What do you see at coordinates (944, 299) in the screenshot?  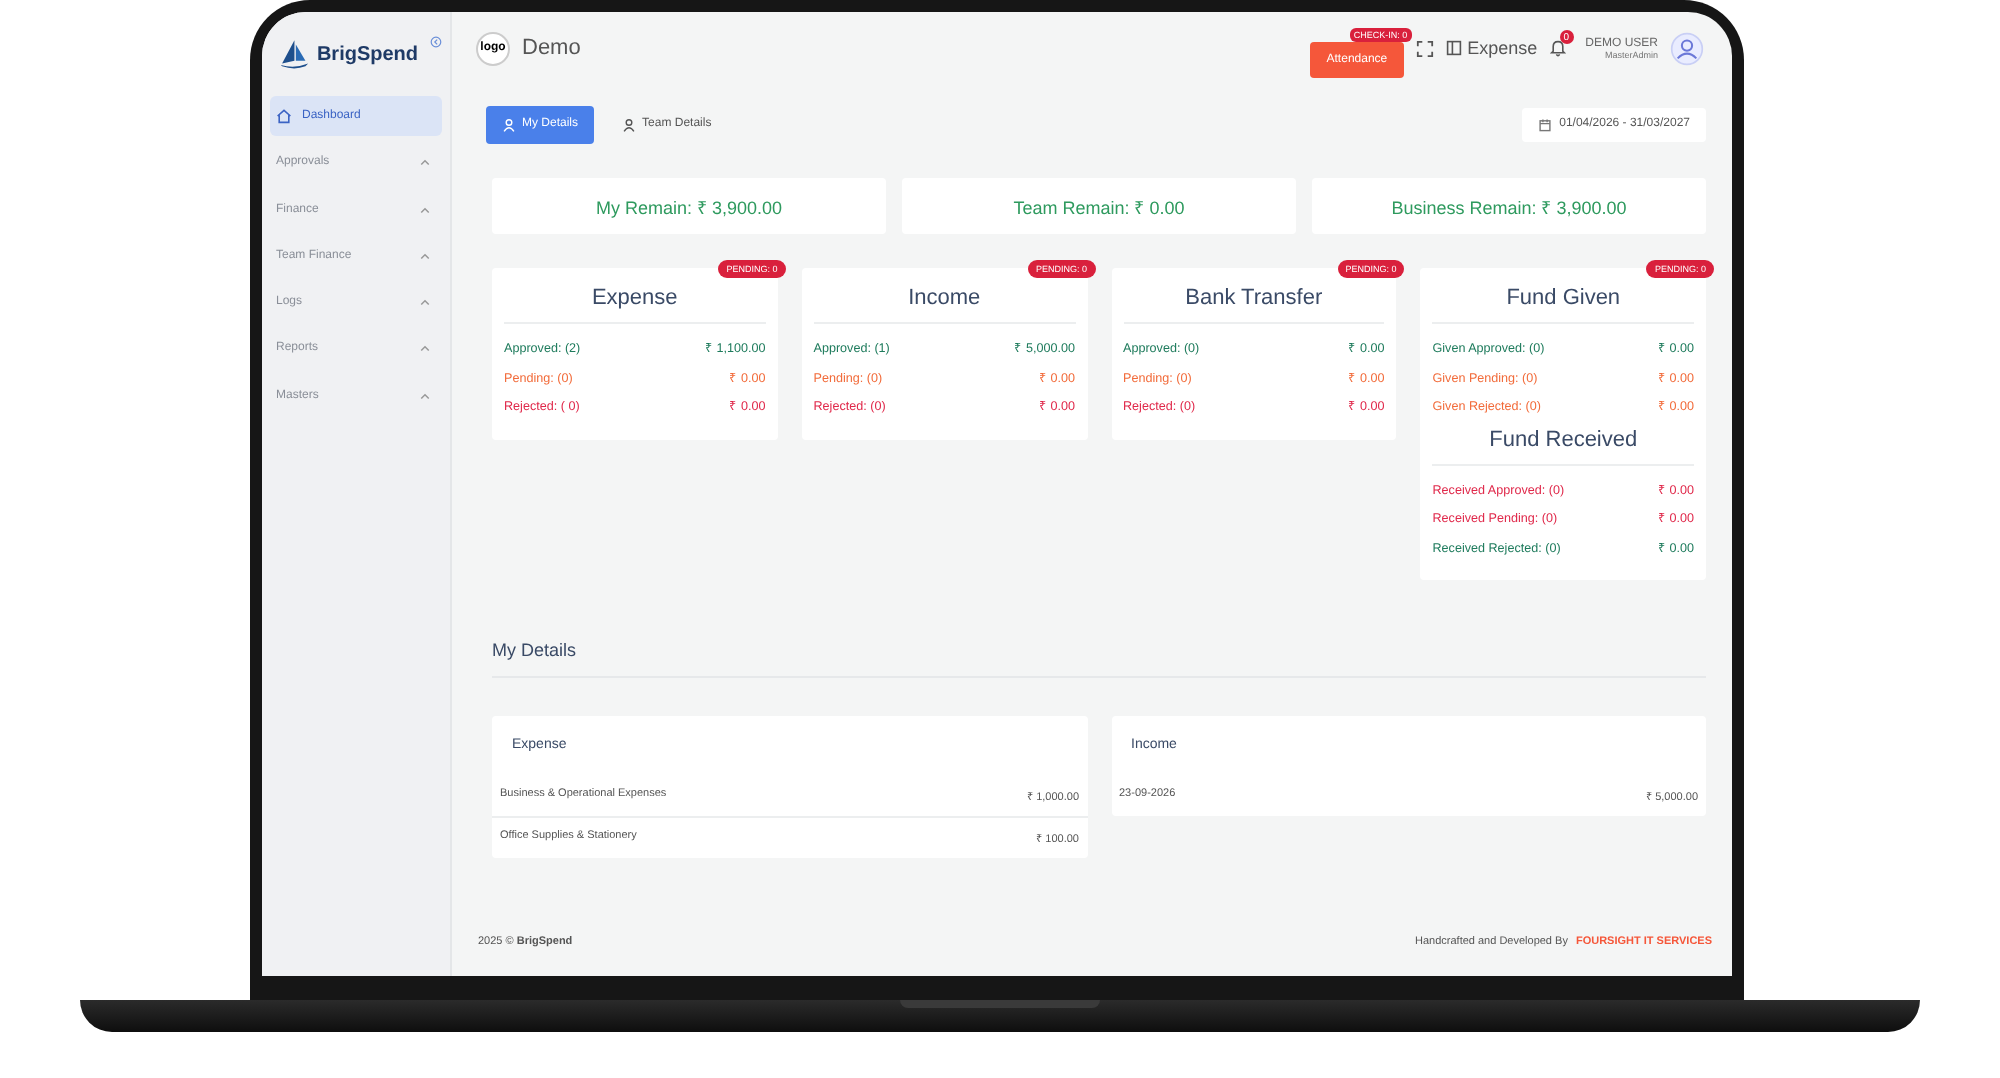 I see `card-title: Income` at bounding box center [944, 299].